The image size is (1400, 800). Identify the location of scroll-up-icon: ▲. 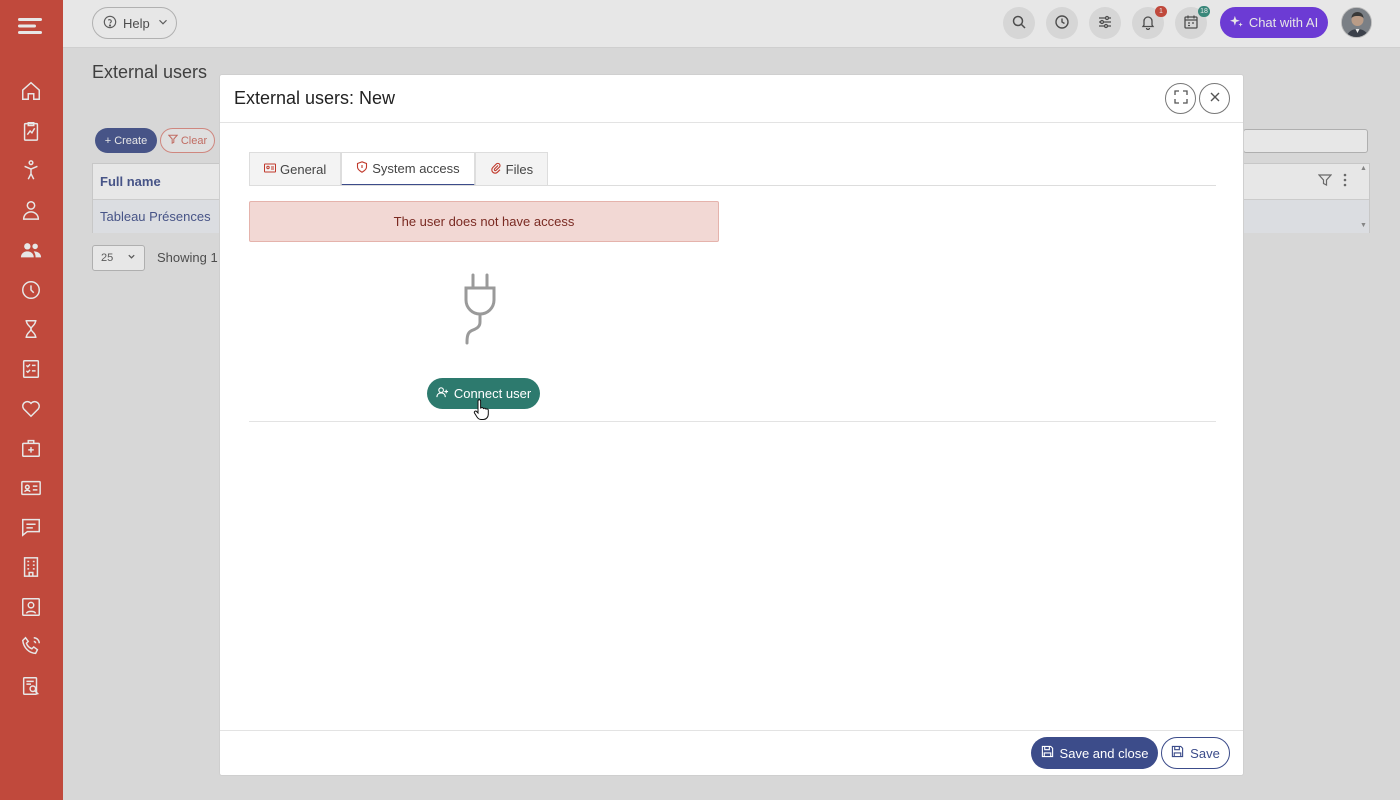
(1363, 168).